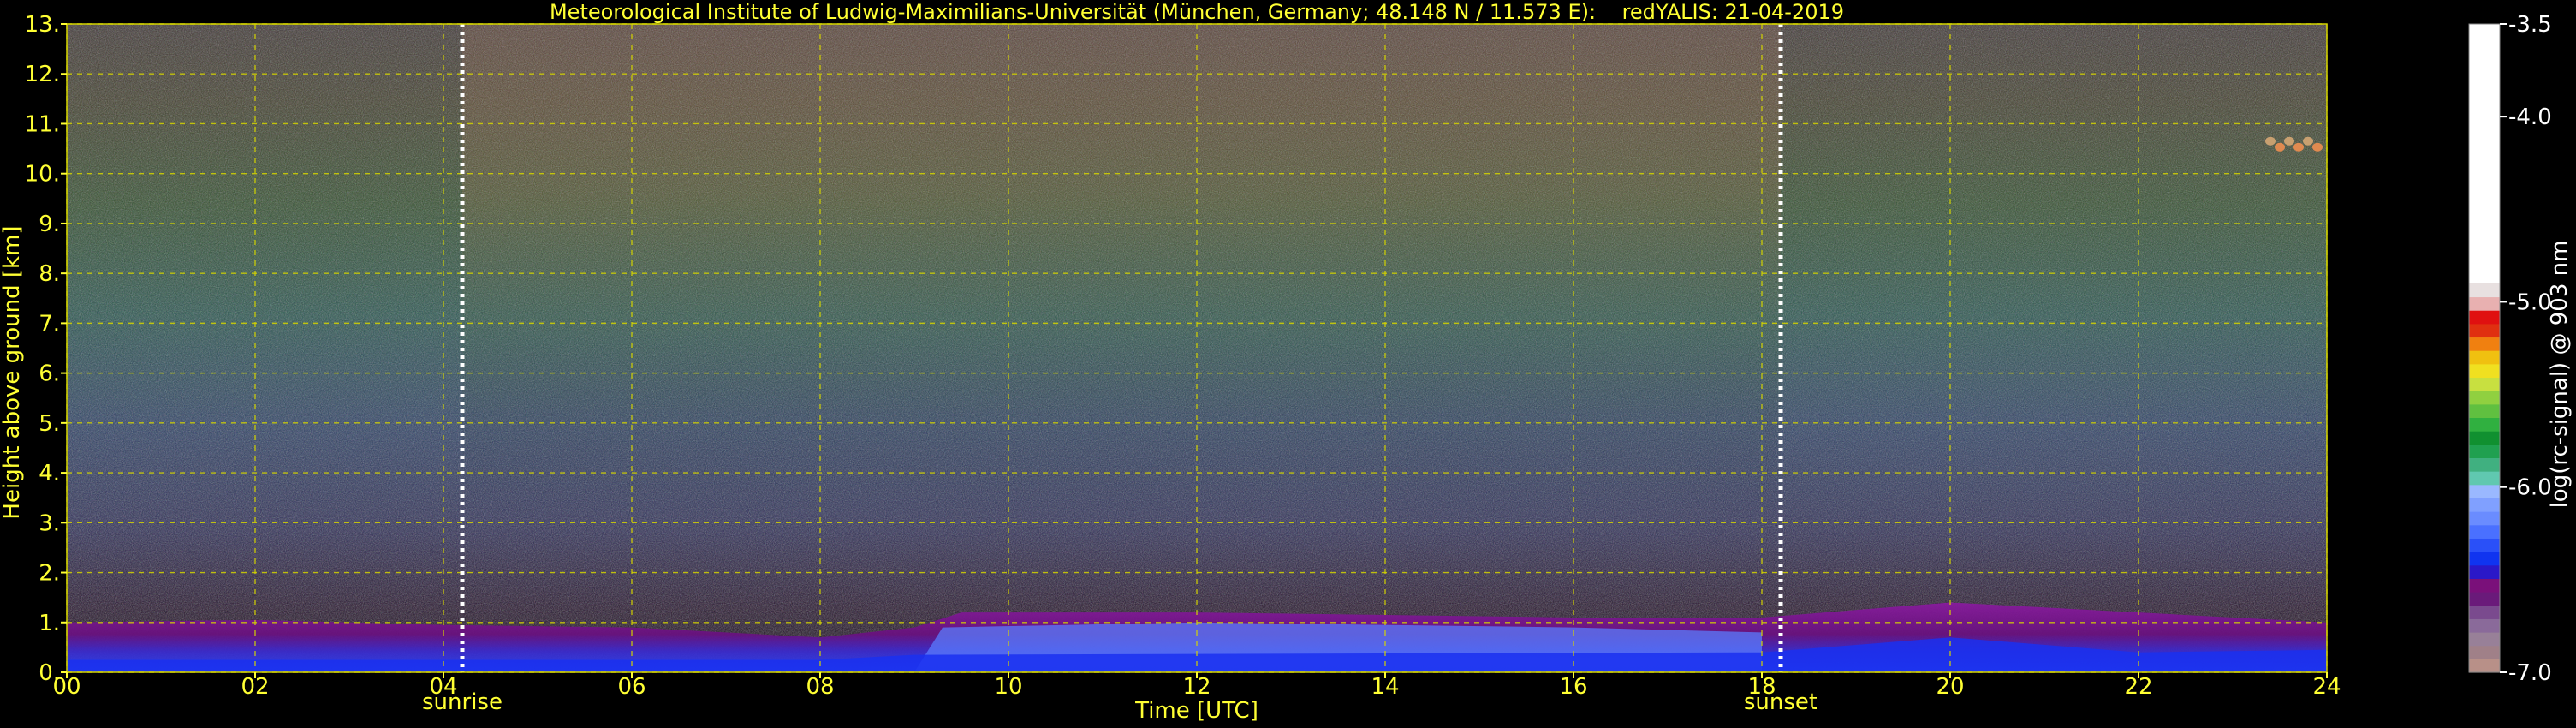 Image resolution: width=2576 pixels, height=728 pixels. Describe the element at coordinates (42, 25) in the screenshot. I see `y-tick-label: 13.` at that location.